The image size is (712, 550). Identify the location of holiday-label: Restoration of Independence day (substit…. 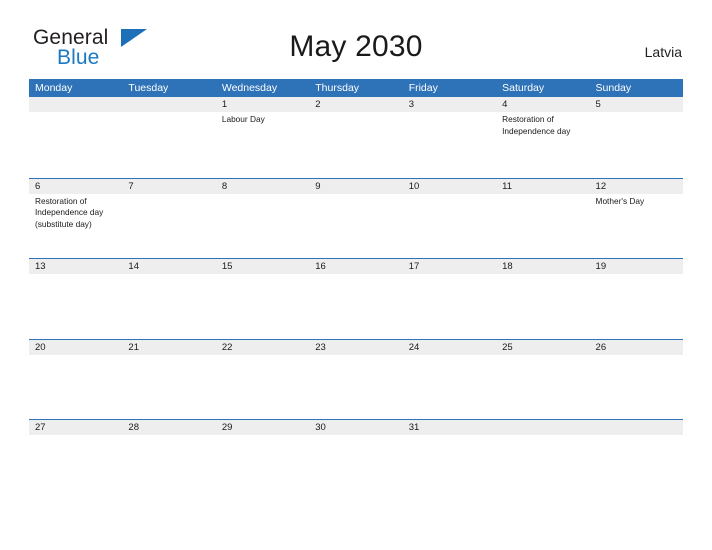
(69, 212).